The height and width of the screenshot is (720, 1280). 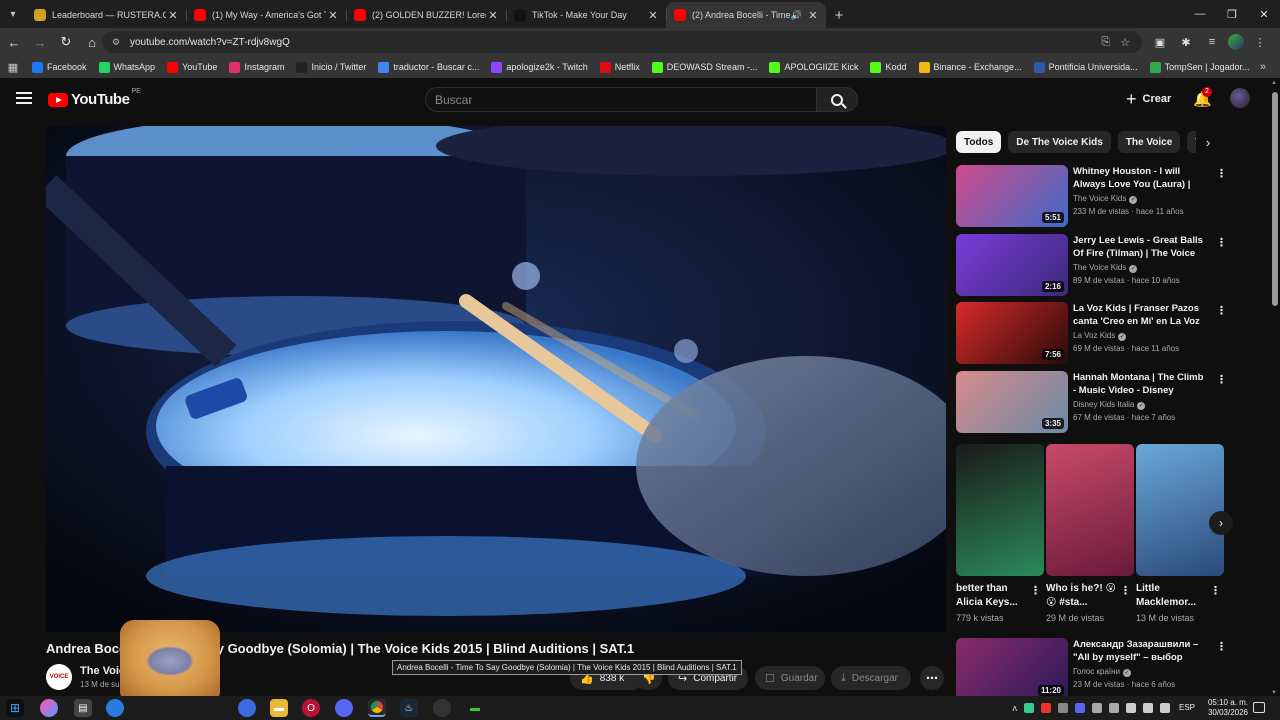 I want to click on hamburger-menu-icon, so click(x=24, y=98).